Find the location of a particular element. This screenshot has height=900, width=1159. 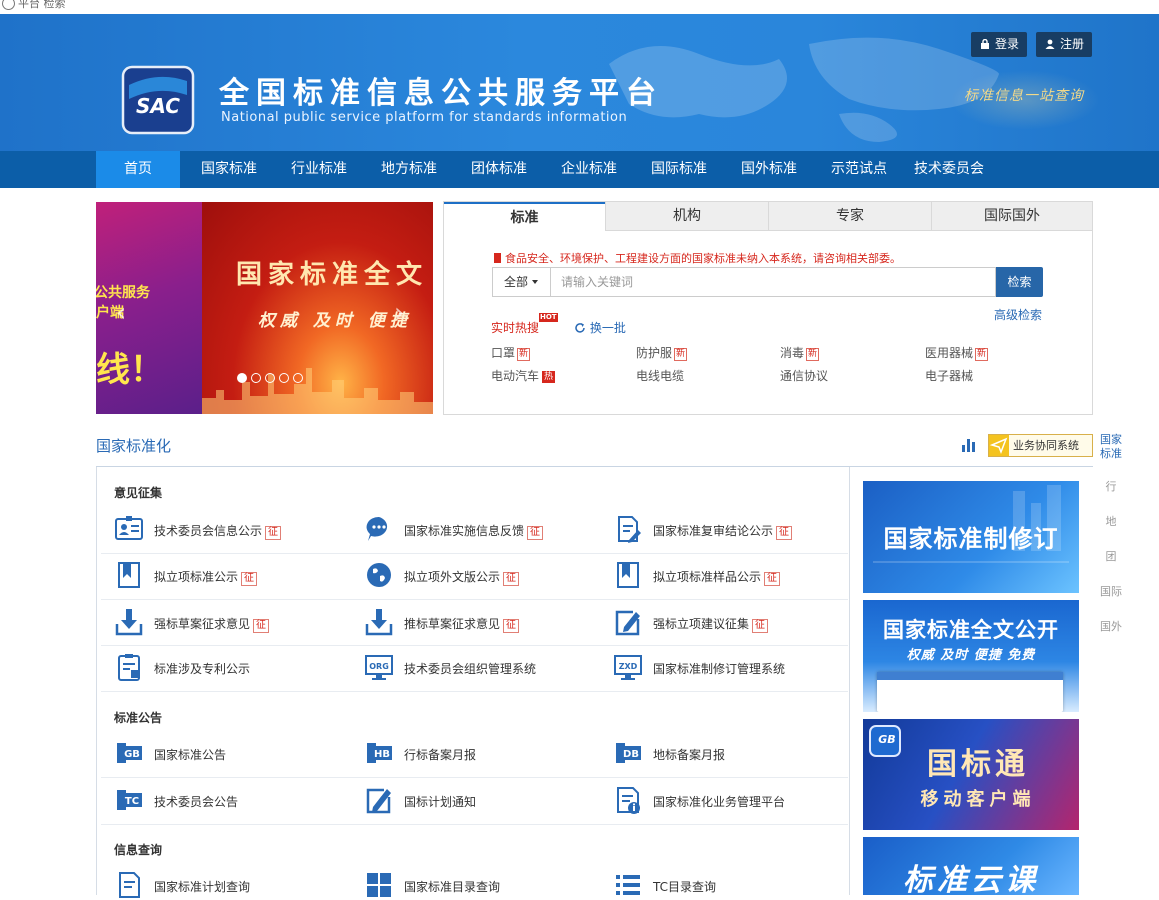

search-scope-select: 全部 is located at coordinates (521, 282).